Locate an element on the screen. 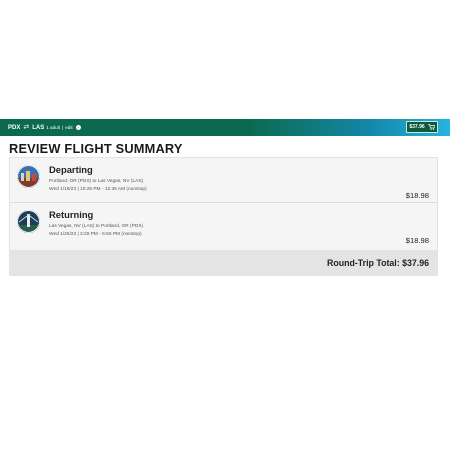  cart-button: $37.96 is located at coordinates (422, 127).